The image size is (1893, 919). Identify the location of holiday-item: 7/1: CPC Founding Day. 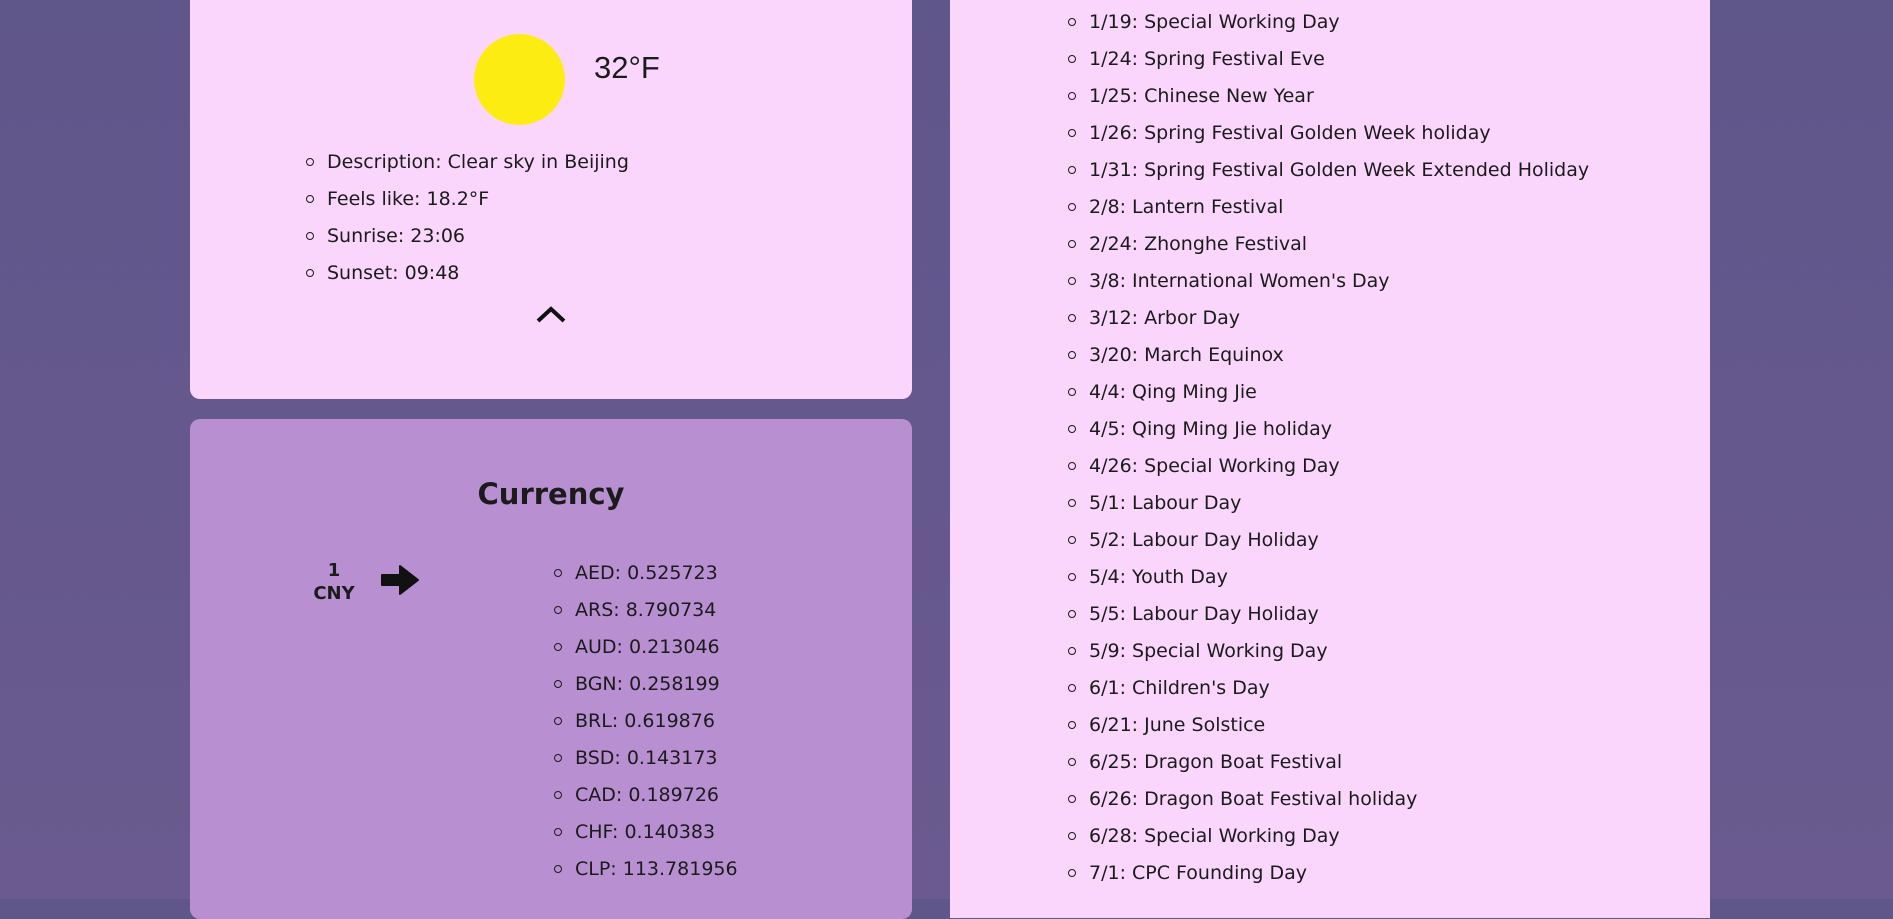
(1328, 873).